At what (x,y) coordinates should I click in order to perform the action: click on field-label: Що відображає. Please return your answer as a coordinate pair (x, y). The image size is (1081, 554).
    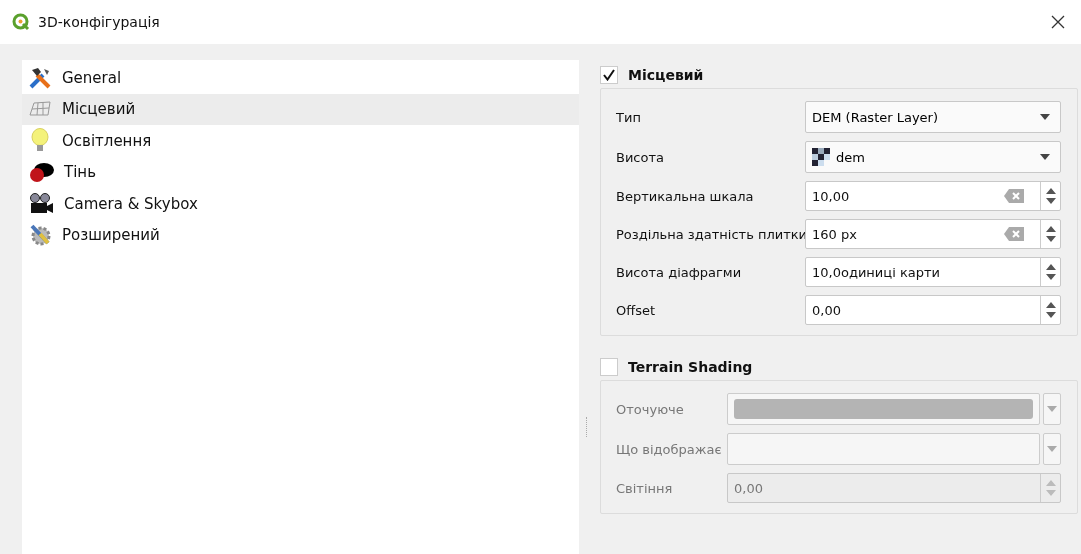
    Looking at the image, I should click on (669, 449).